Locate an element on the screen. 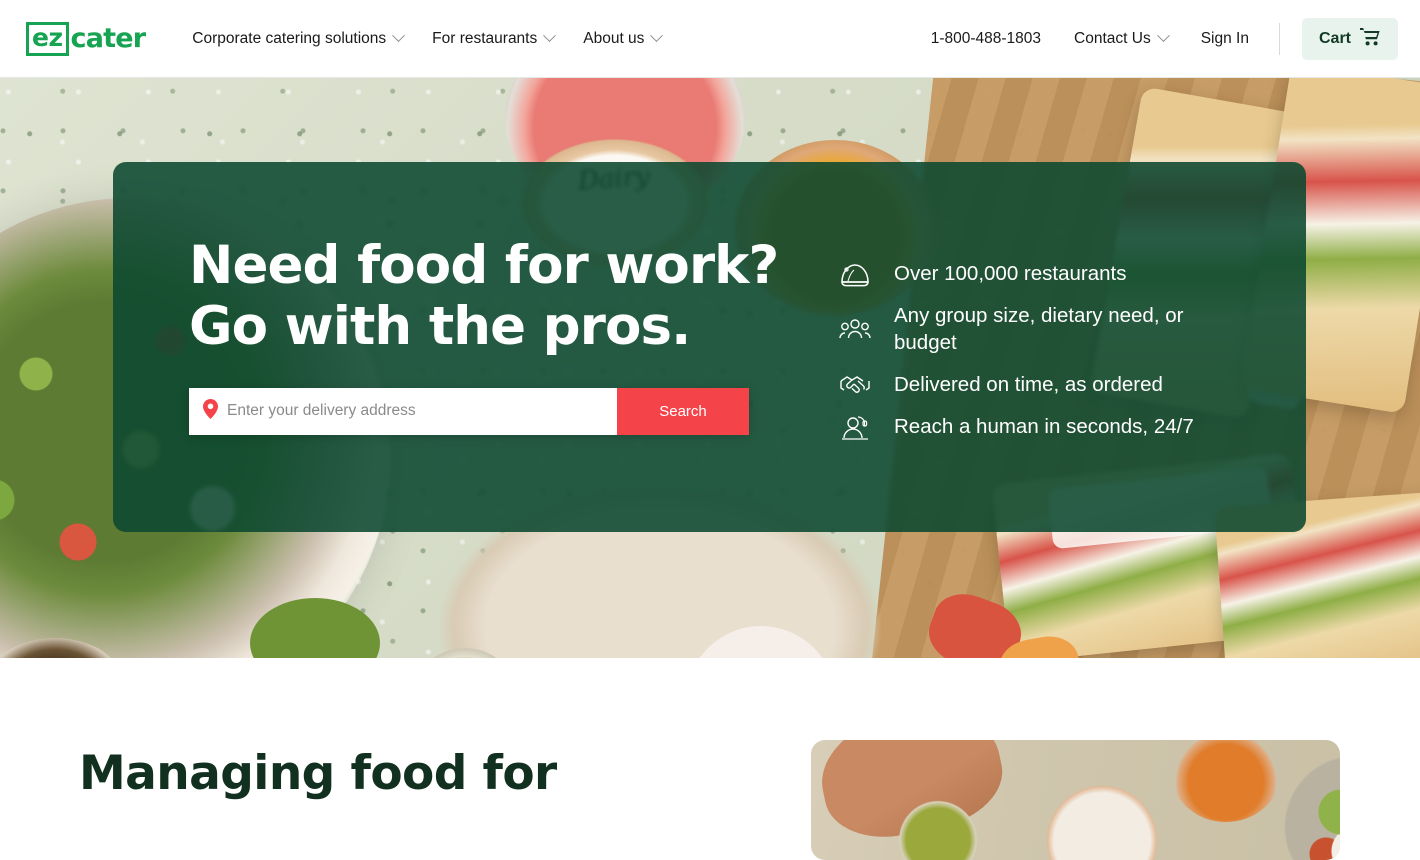 The image size is (1420, 860). nav-item-corporate-catering-solutions: Corporate catering solutions is located at coordinates (299, 38).